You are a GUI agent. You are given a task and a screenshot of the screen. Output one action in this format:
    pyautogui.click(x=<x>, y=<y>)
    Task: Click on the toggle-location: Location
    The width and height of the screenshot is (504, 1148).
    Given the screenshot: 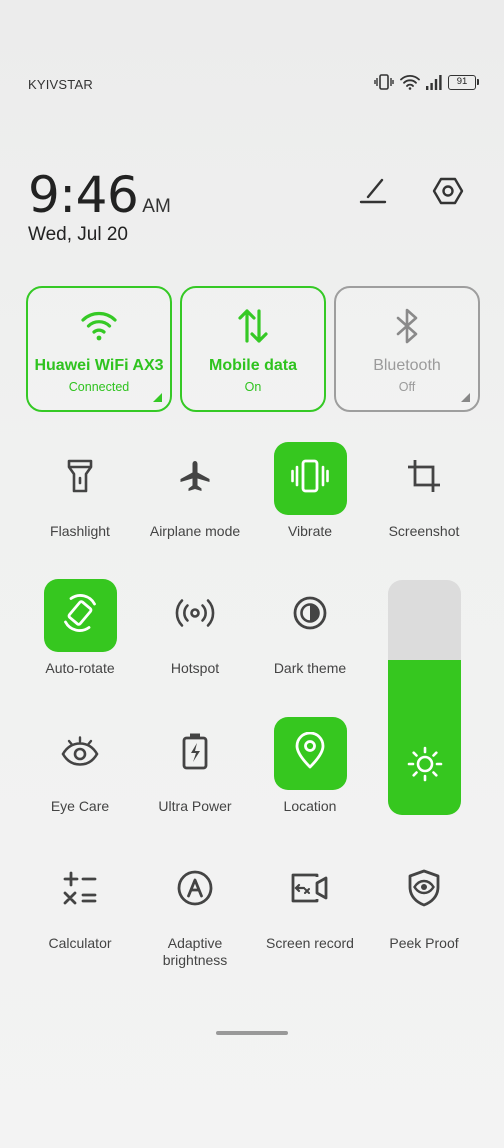 What is the action you would take?
    pyautogui.click(x=310, y=766)
    